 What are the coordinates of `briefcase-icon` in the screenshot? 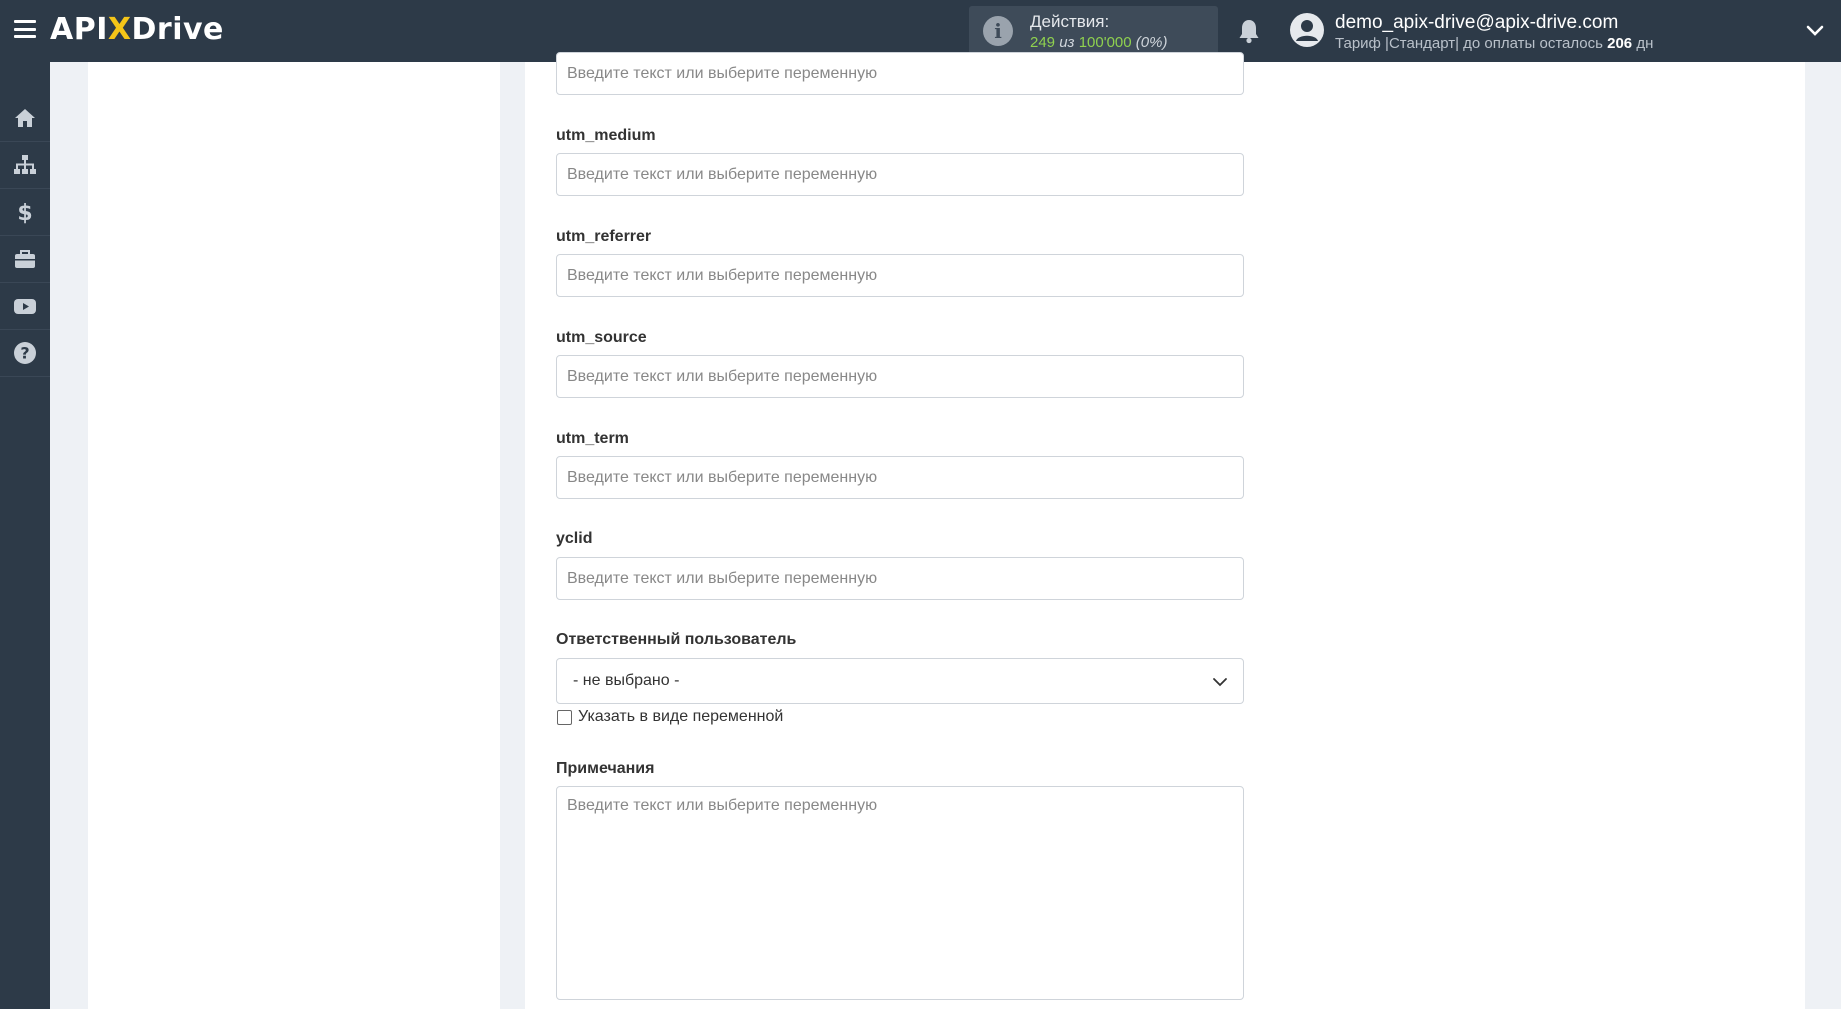 It's located at (25, 259).